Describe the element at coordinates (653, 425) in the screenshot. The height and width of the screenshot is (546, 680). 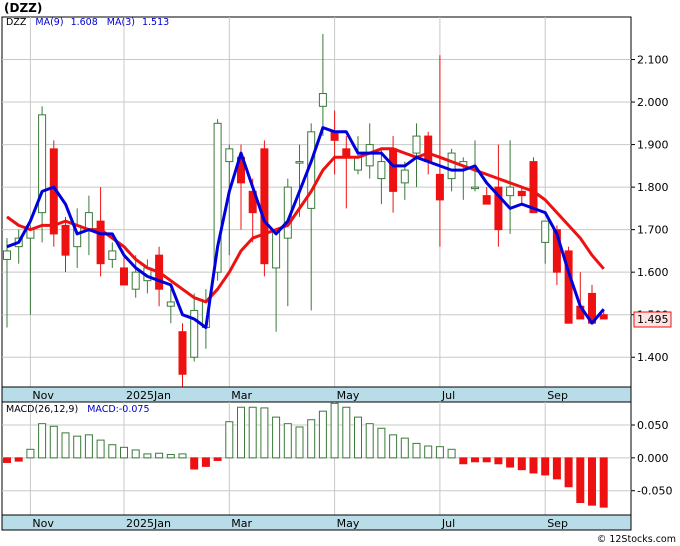
I see `macd-y-label-0: 0.050` at that location.